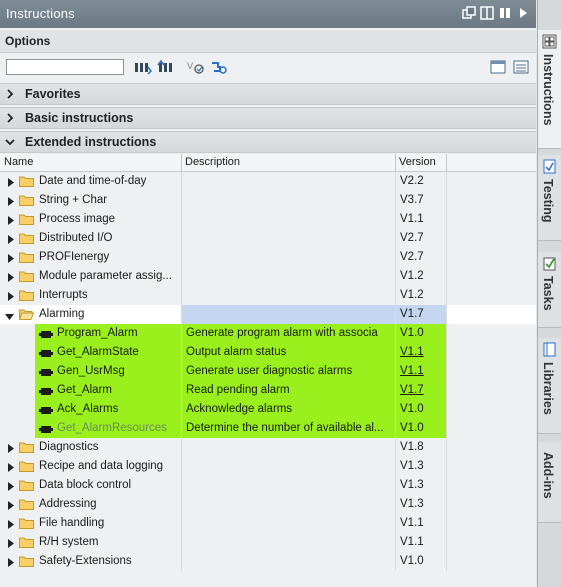  I want to click on pin-icon, so click(505, 13).